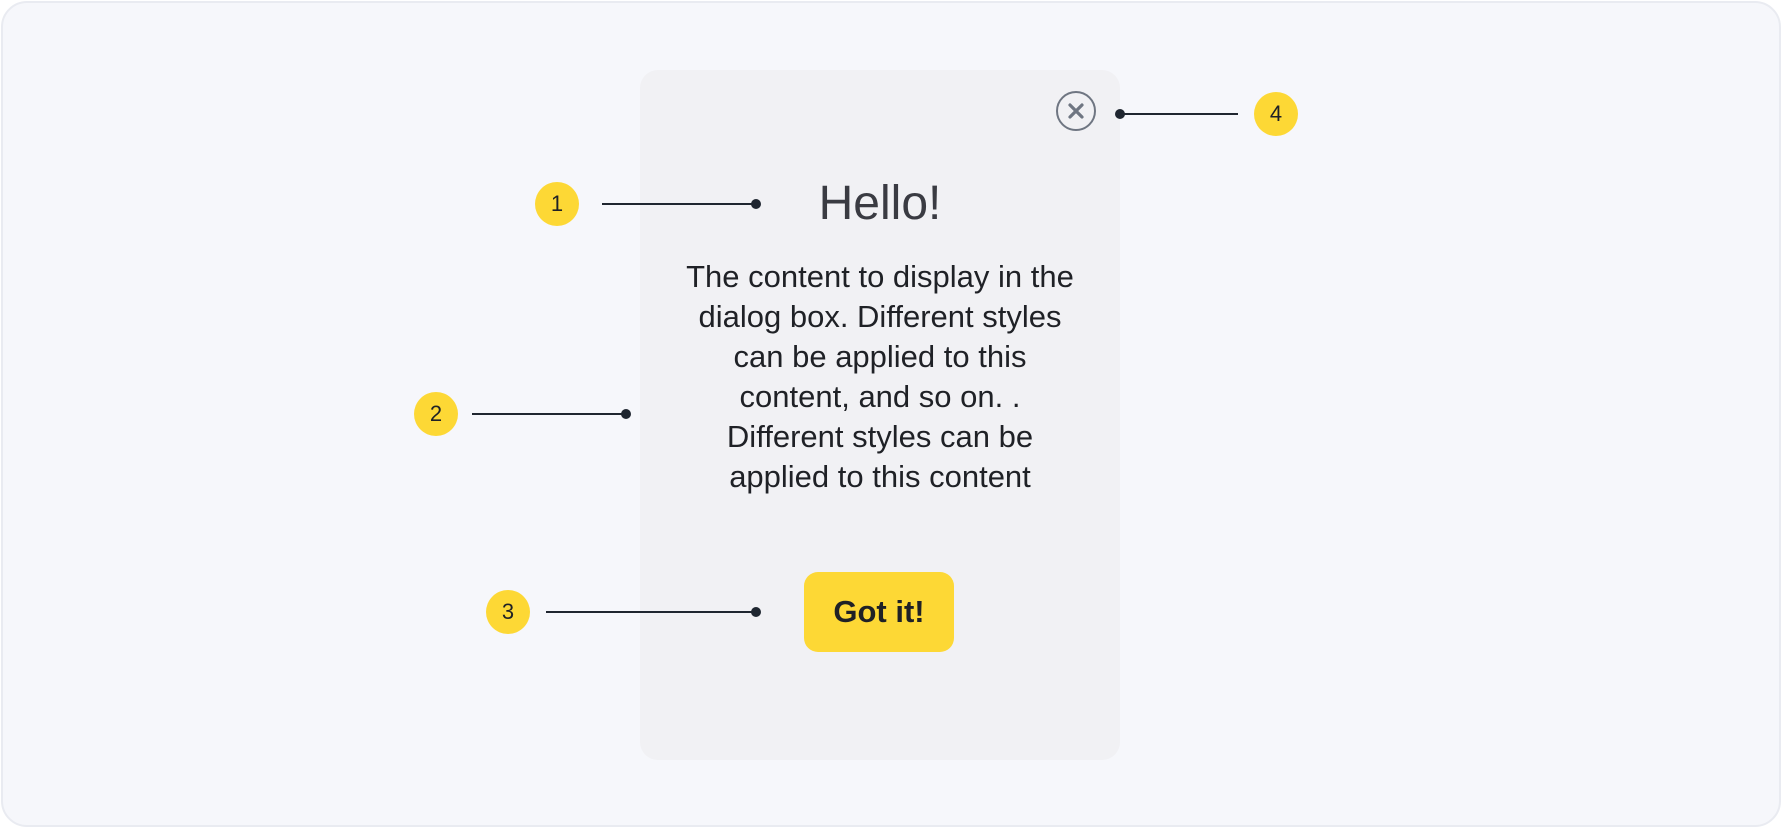 The height and width of the screenshot is (830, 1784). Describe the element at coordinates (557, 204) in the screenshot. I see `callout-marker-title: 1` at that location.